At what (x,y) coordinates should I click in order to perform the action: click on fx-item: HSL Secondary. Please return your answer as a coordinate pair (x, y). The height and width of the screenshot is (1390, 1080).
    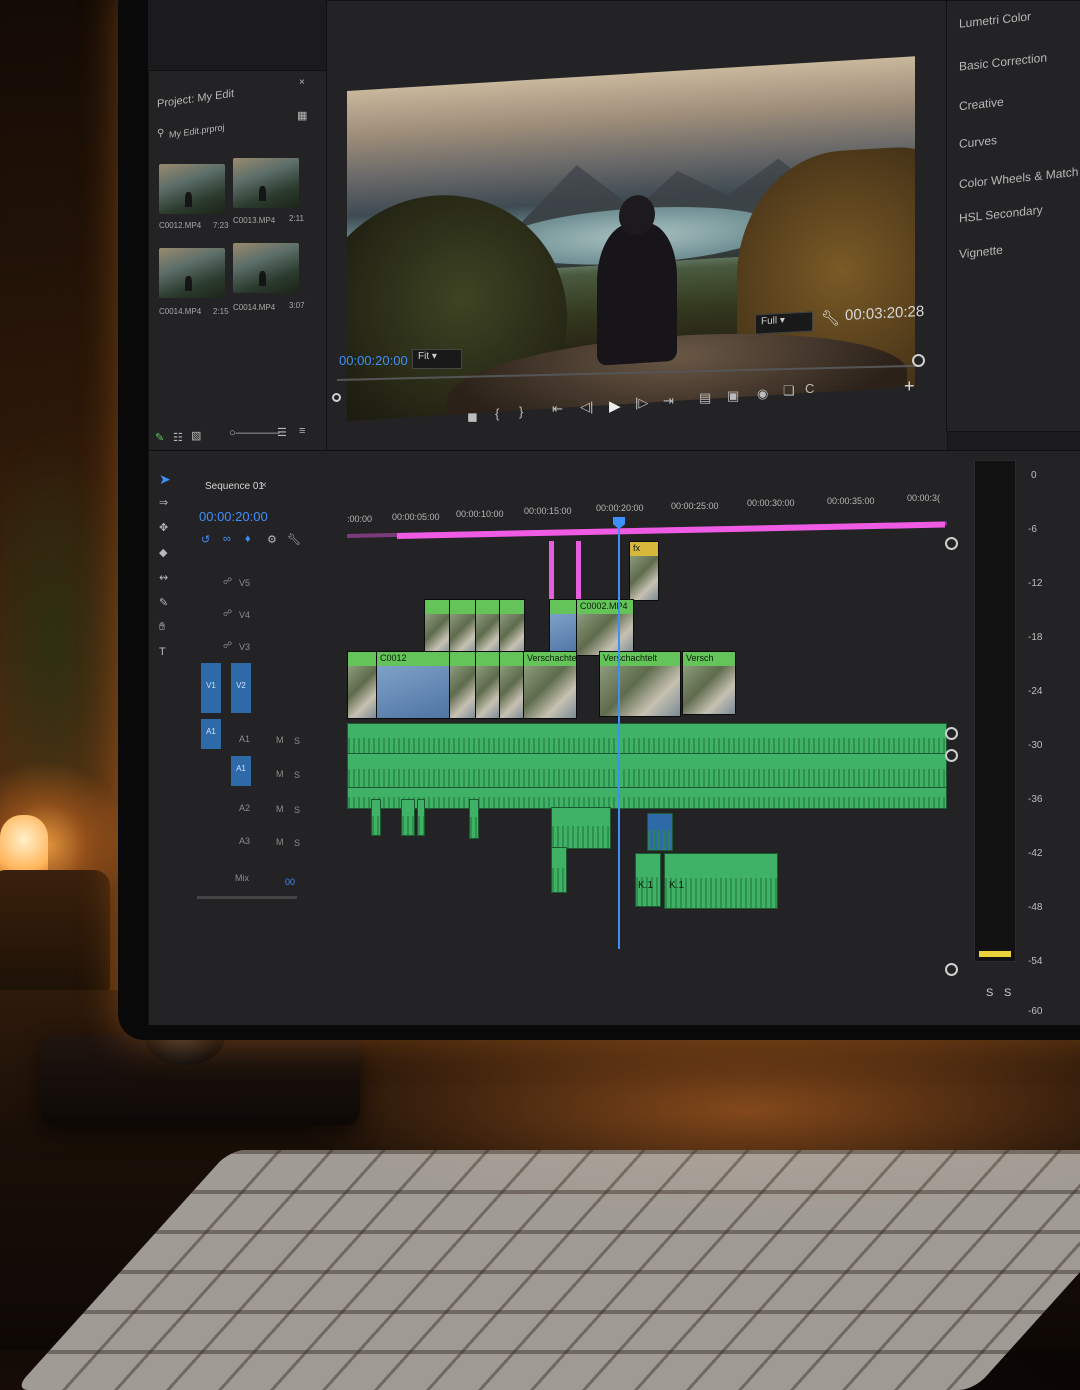
    Looking at the image, I should click on (1001, 214).